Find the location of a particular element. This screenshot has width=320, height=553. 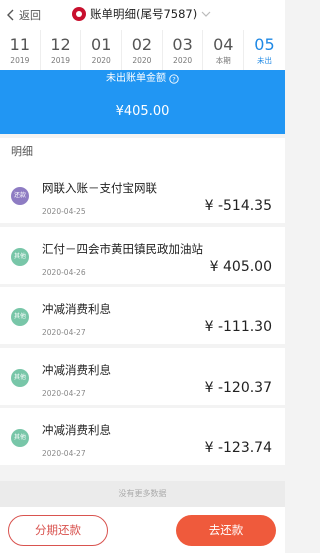

month-number: 02 is located at coordinates (142, 44).